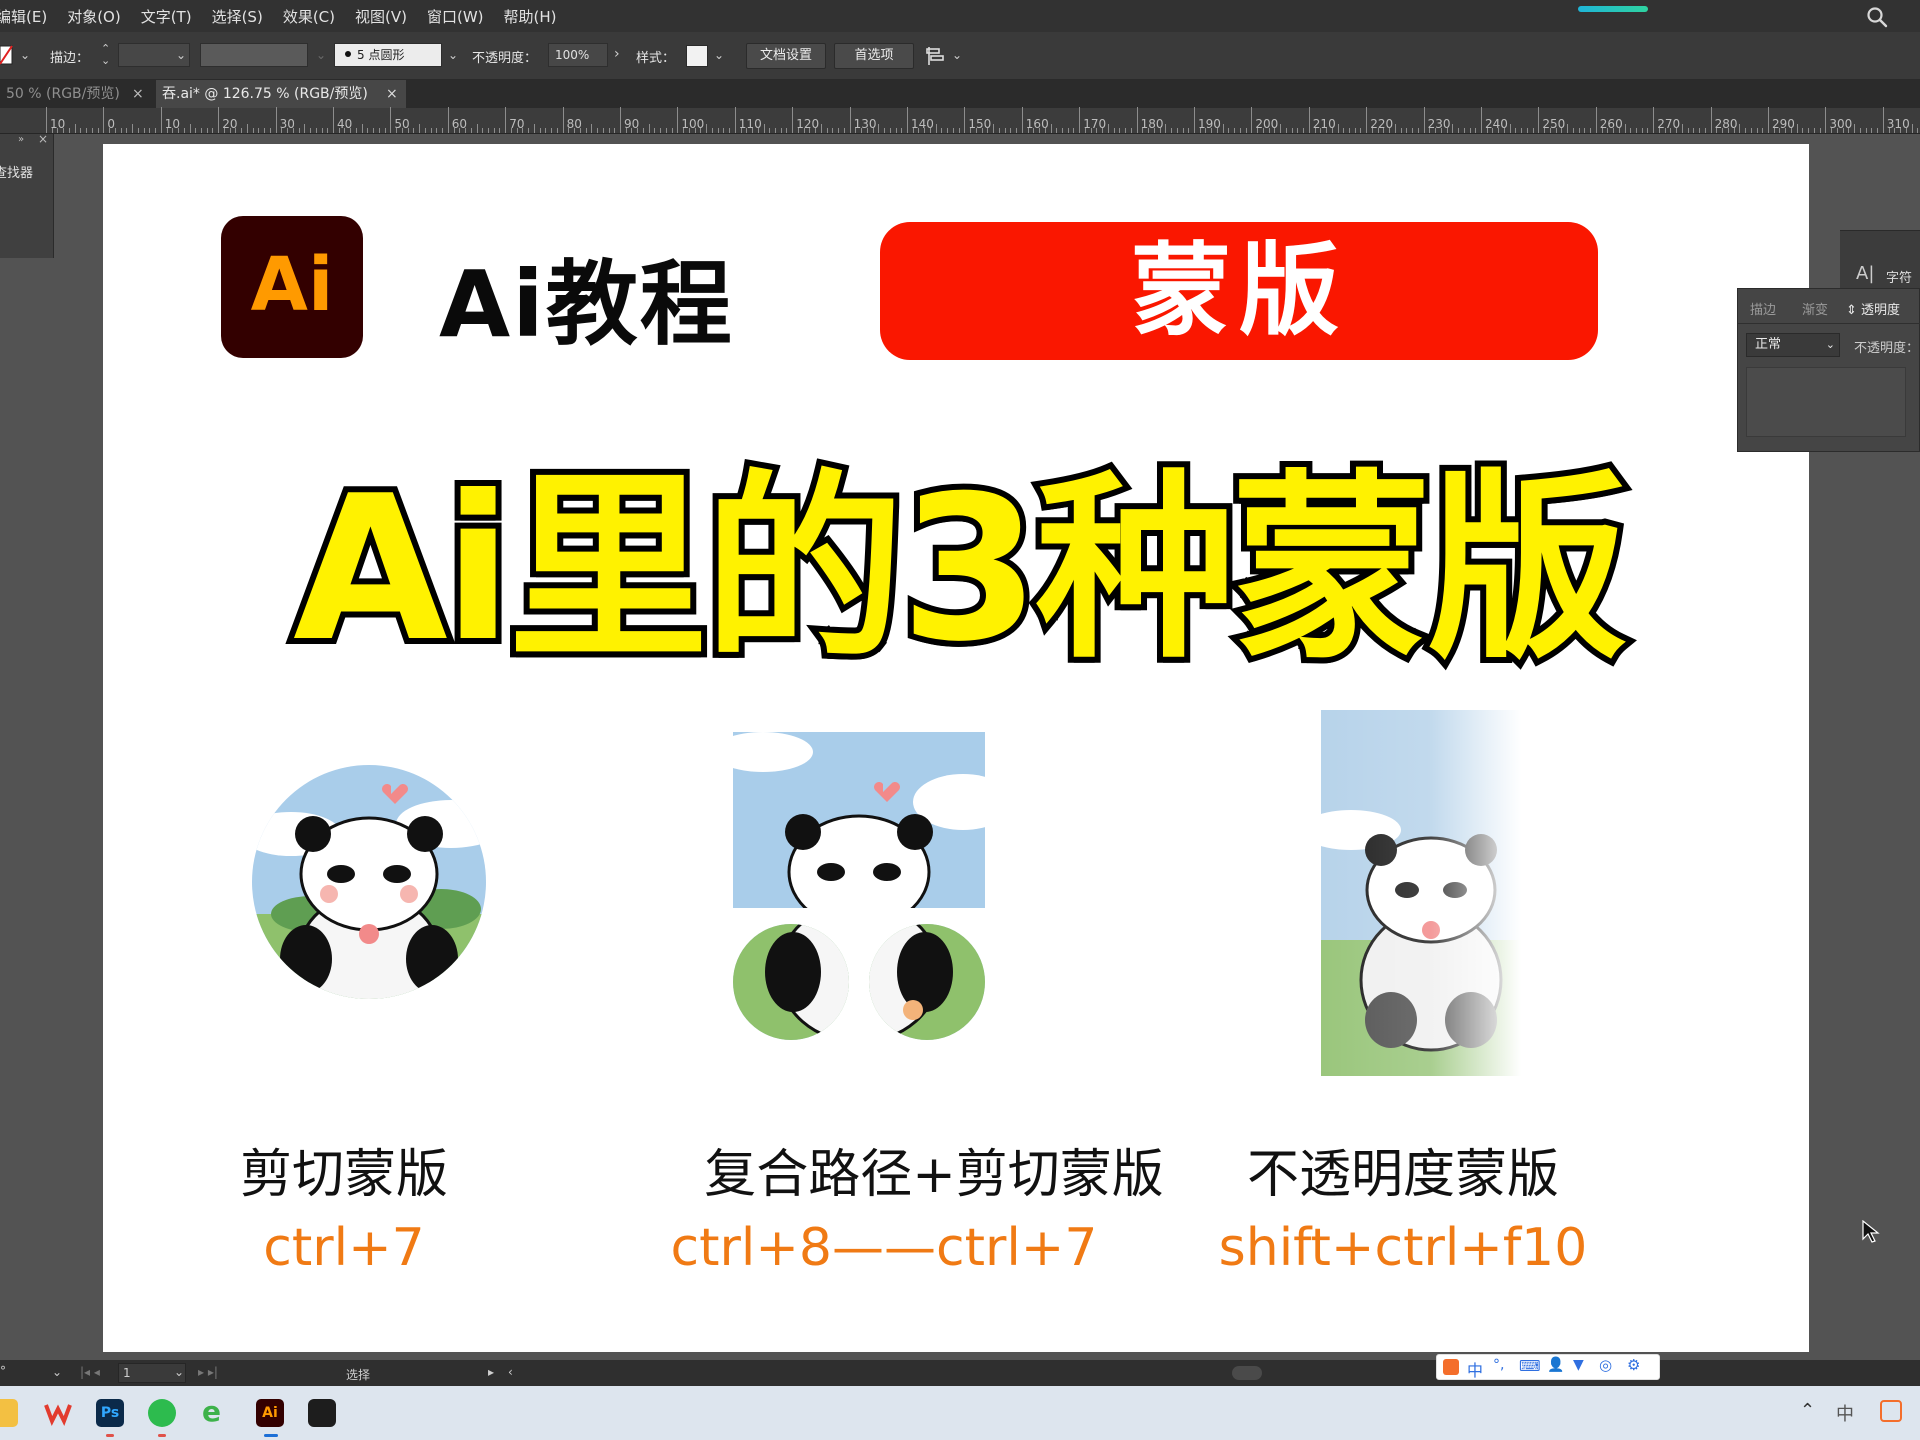  Describe the element at coordinates (1845, 1413) in the screenshot. I see `taskbar-input-language: 中` at that location.